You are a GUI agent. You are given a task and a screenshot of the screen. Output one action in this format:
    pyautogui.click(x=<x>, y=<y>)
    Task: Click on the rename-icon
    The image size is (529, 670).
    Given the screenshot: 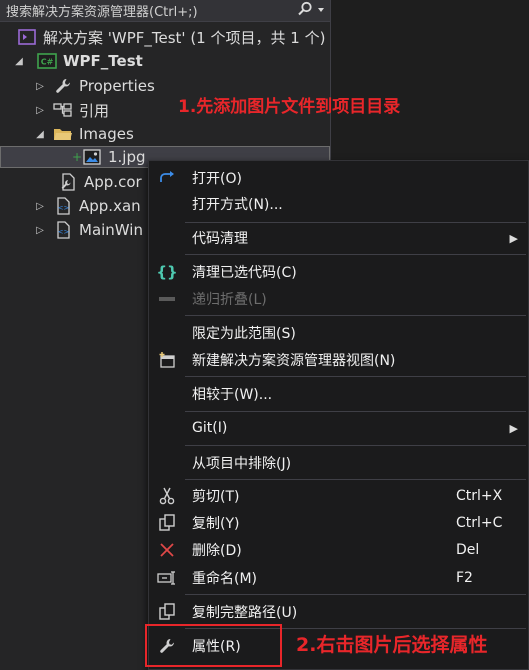 What is the action you would take?
    pyautogui.click(x=167, y=578)
    